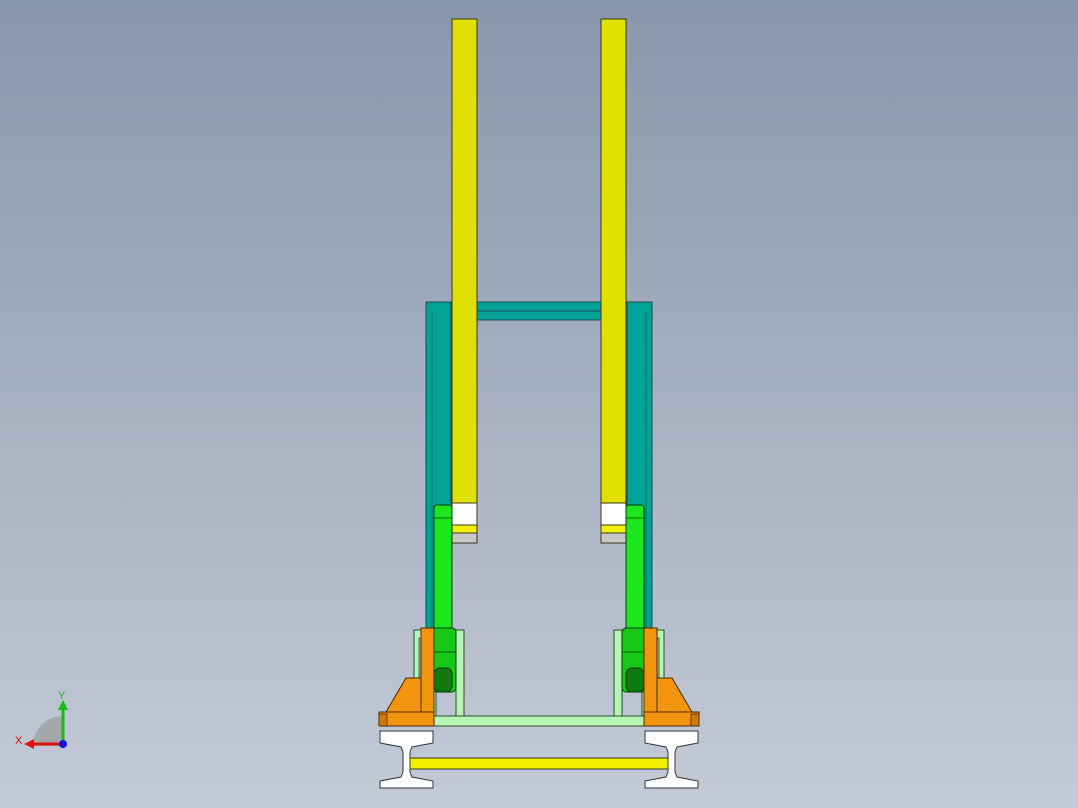 This screenshot has height=808, width=1078. What do you see at coordinates (19, 741) in the screenshot?
I see `x-axis-label: X` at bounding box center [19, 741].